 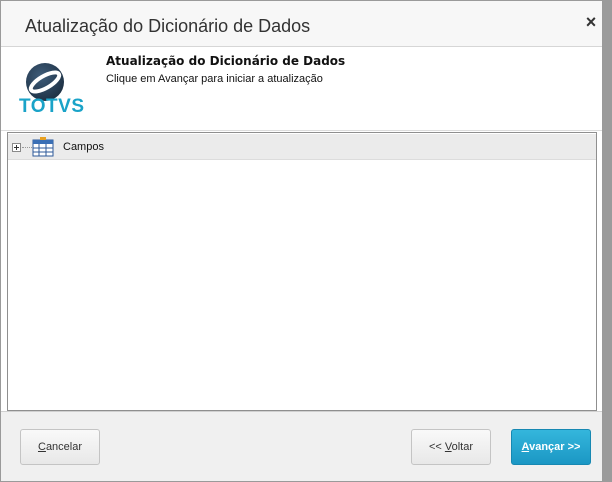 What do you see at coordinates (41, 447) in the screenshot?
I see `cancel-mnemonic: C` at bounding box center [41, 447].